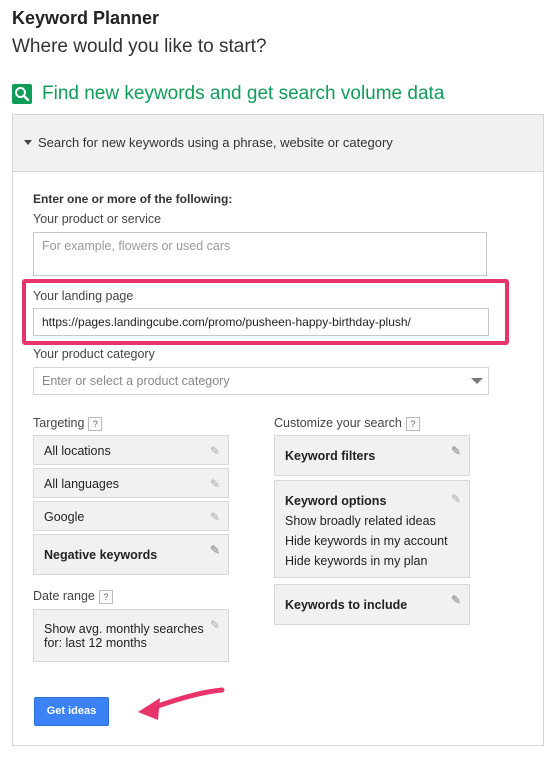 This screenshot has width=553, height=757. Describe the element at coordinates (131, 450) in the screenshot. I see `targeting-locations: All locations ✎` at that location.